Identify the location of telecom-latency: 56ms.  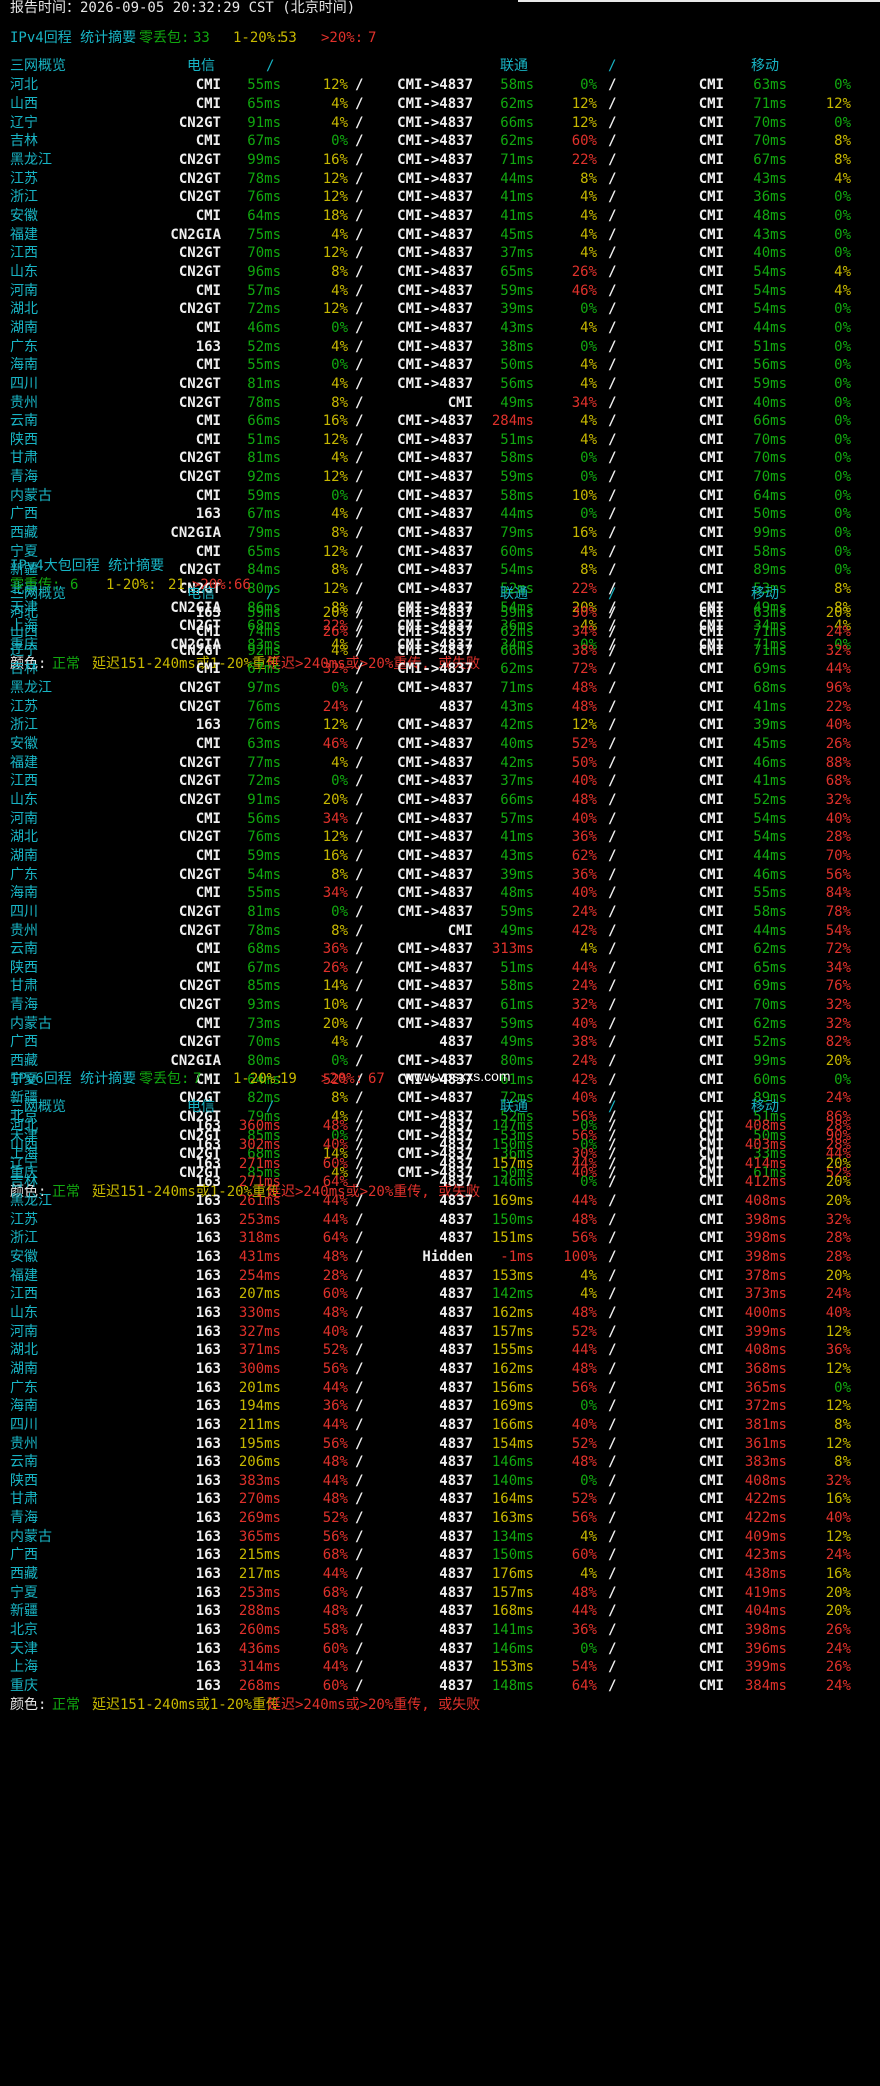
(264, 819).